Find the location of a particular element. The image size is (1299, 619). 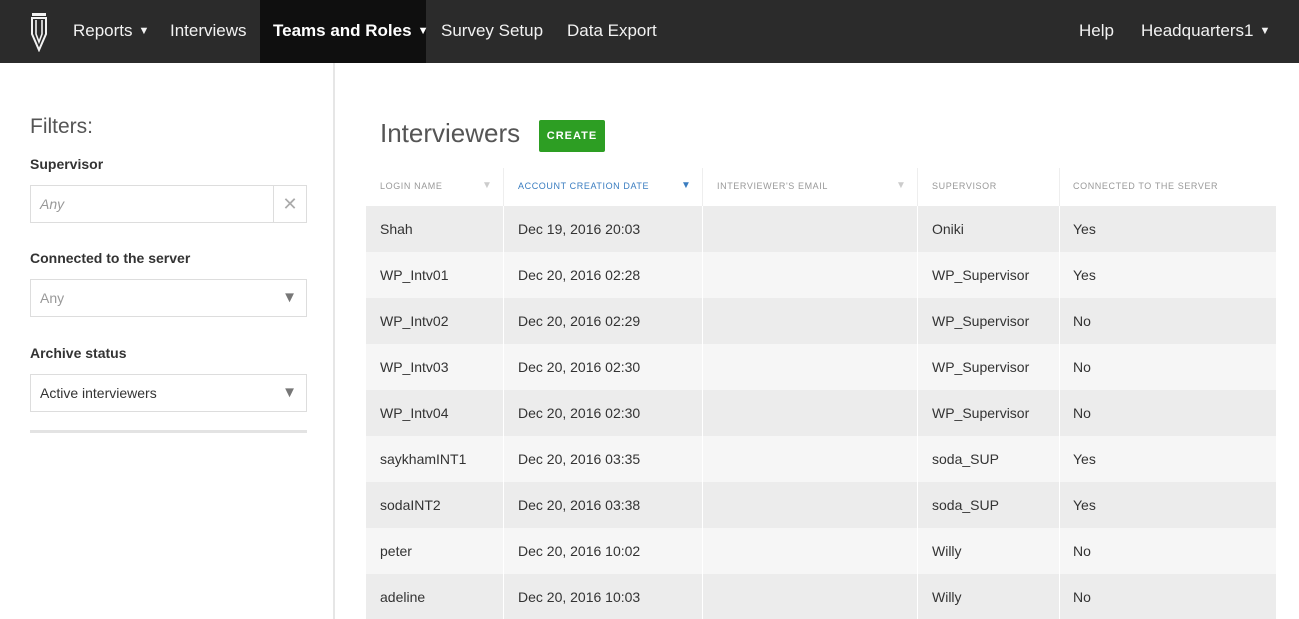

create-interviewer-button: CREATE is located at coordinates (572, 136).